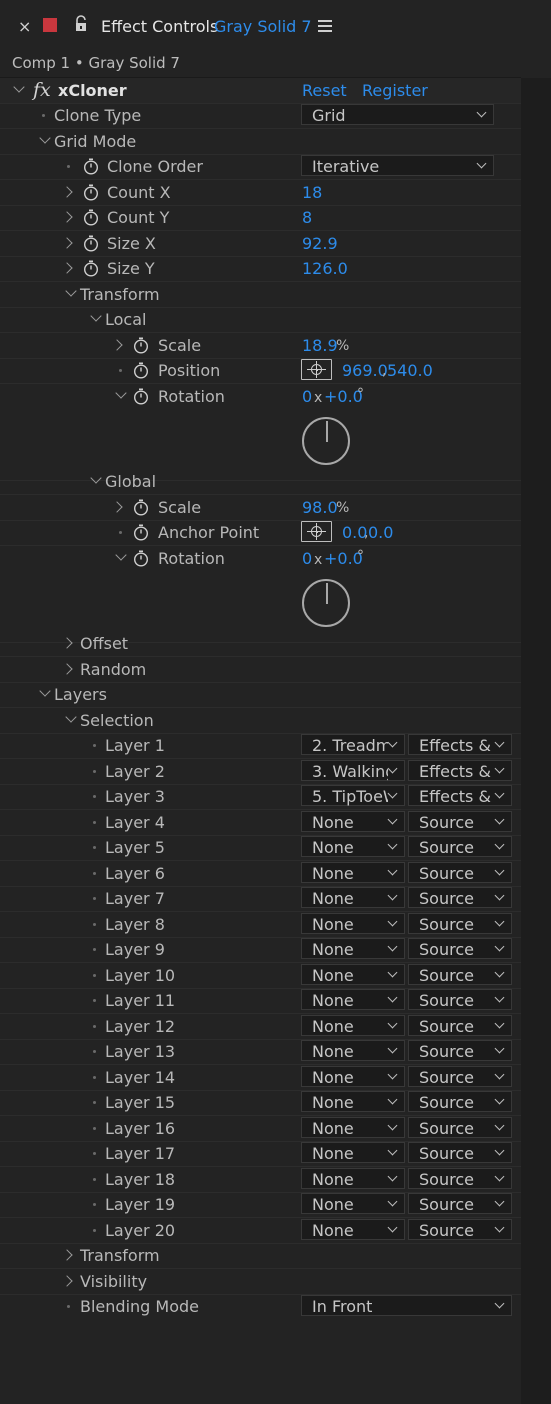 Image resolution: width=551 pixels, height=1404 pixels. I want to click on layer-source-dropdown: 2. Treadm, so click(353, 744).